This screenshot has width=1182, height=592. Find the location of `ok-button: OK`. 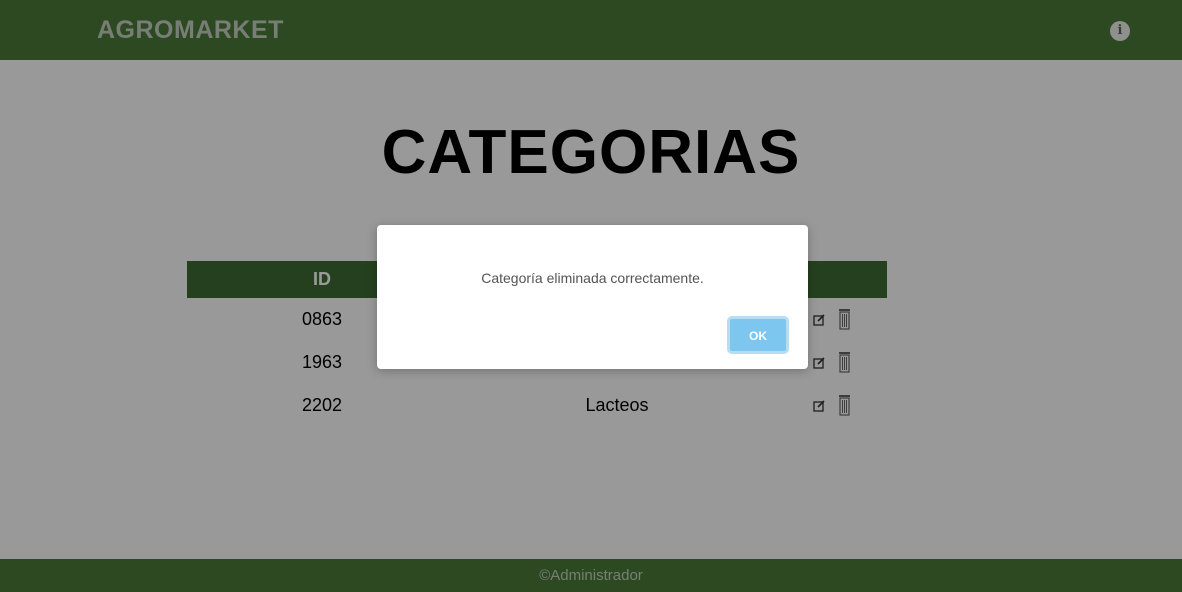

ok-button: OK is located at coordinates (758, 335).